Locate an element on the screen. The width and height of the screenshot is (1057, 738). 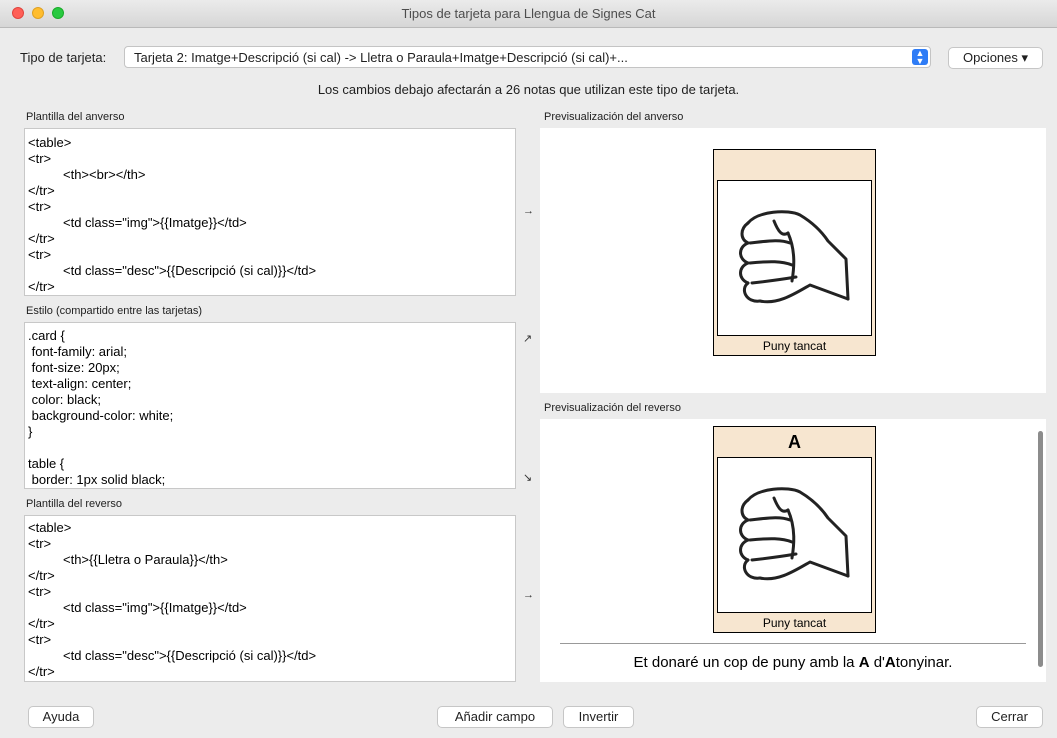
add-field-button: Añadir campo is located at coordinates (495, 717).